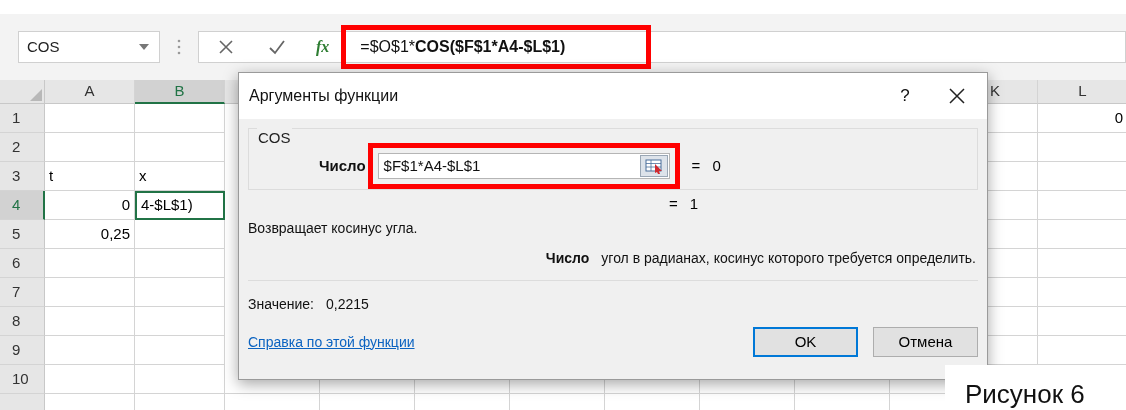 The height and width of the screenshot is (410, 1126). I want to click on name-box: COS, so click(89, 47).